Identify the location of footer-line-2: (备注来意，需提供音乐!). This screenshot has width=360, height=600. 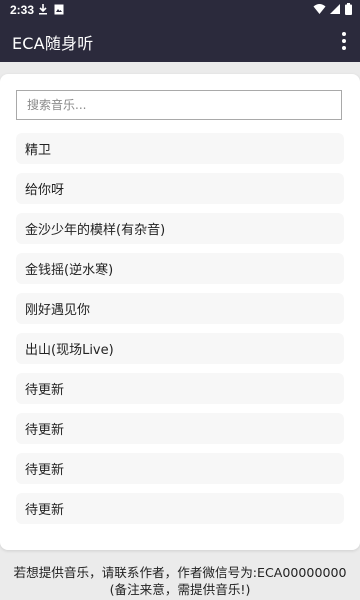
(180, 589).